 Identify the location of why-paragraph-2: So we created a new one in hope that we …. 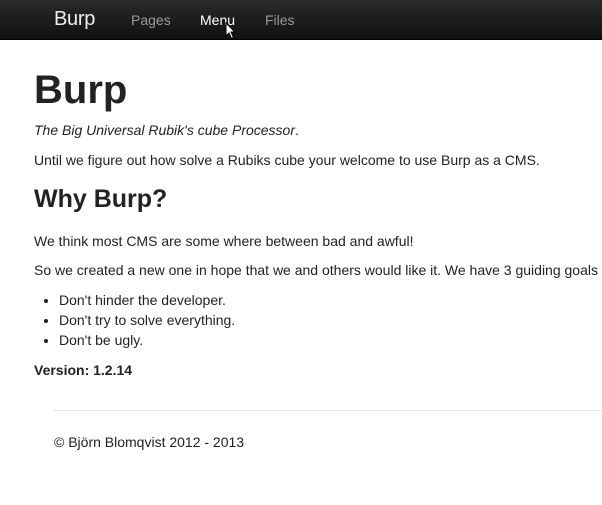
(316, 270).